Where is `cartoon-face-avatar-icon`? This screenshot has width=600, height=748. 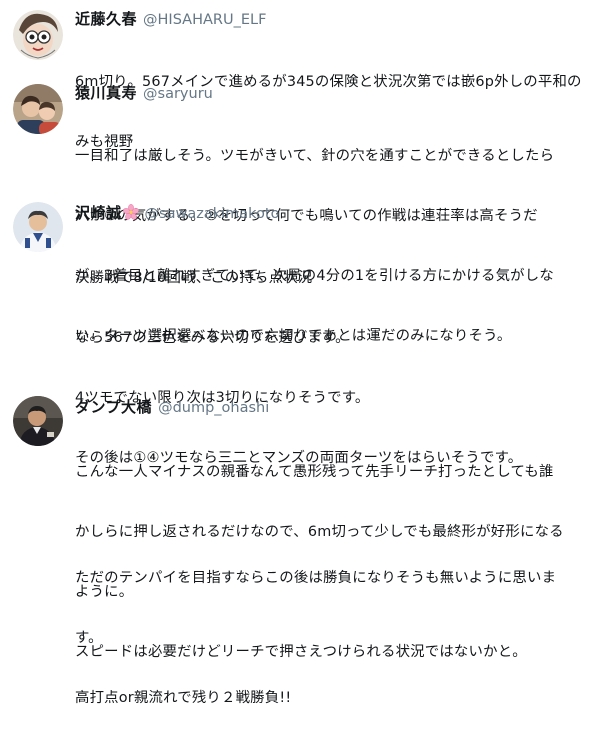 cartoon-face-avatar-icon is located at coordinates (38, 35).